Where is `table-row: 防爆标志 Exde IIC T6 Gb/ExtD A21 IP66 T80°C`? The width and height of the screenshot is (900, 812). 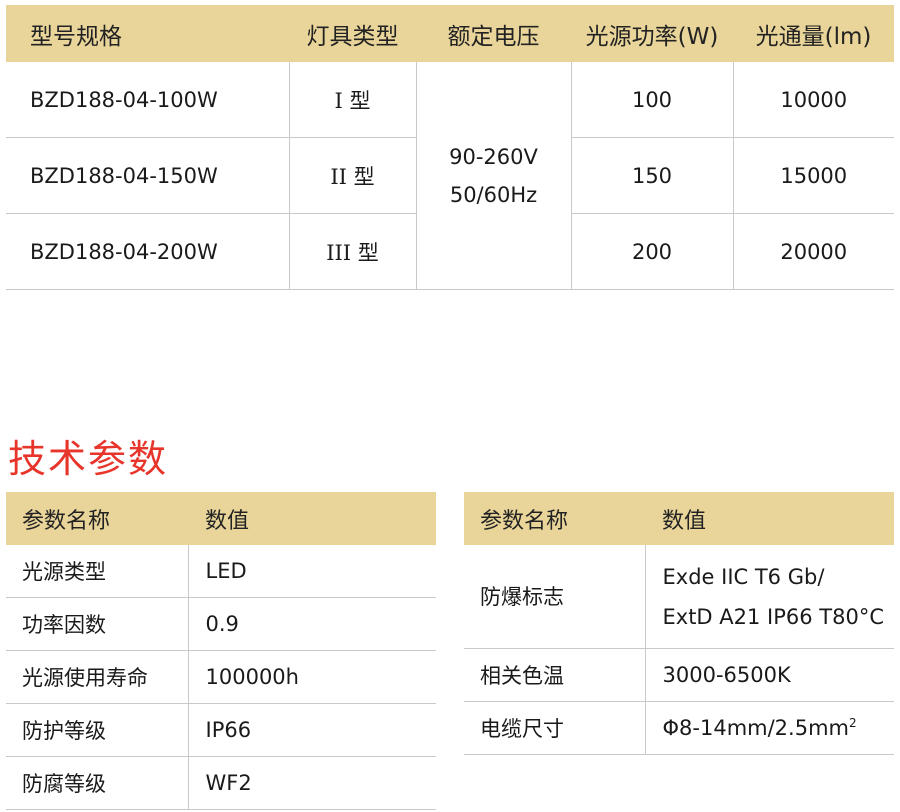 table-row: 防爆标志 Exde IIC T6 Gb/ExtD A21 IP66 T80°C is located at coordinates (679, 597).